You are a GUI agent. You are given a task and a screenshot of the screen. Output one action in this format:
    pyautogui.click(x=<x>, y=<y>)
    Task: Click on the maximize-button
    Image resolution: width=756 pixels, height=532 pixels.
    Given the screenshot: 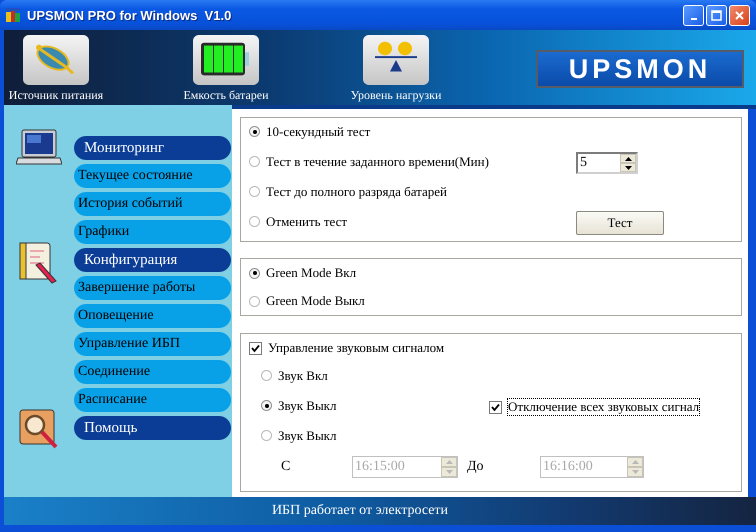 What is the action you would take?
    pyautogui.click(x=716, y=15)
    